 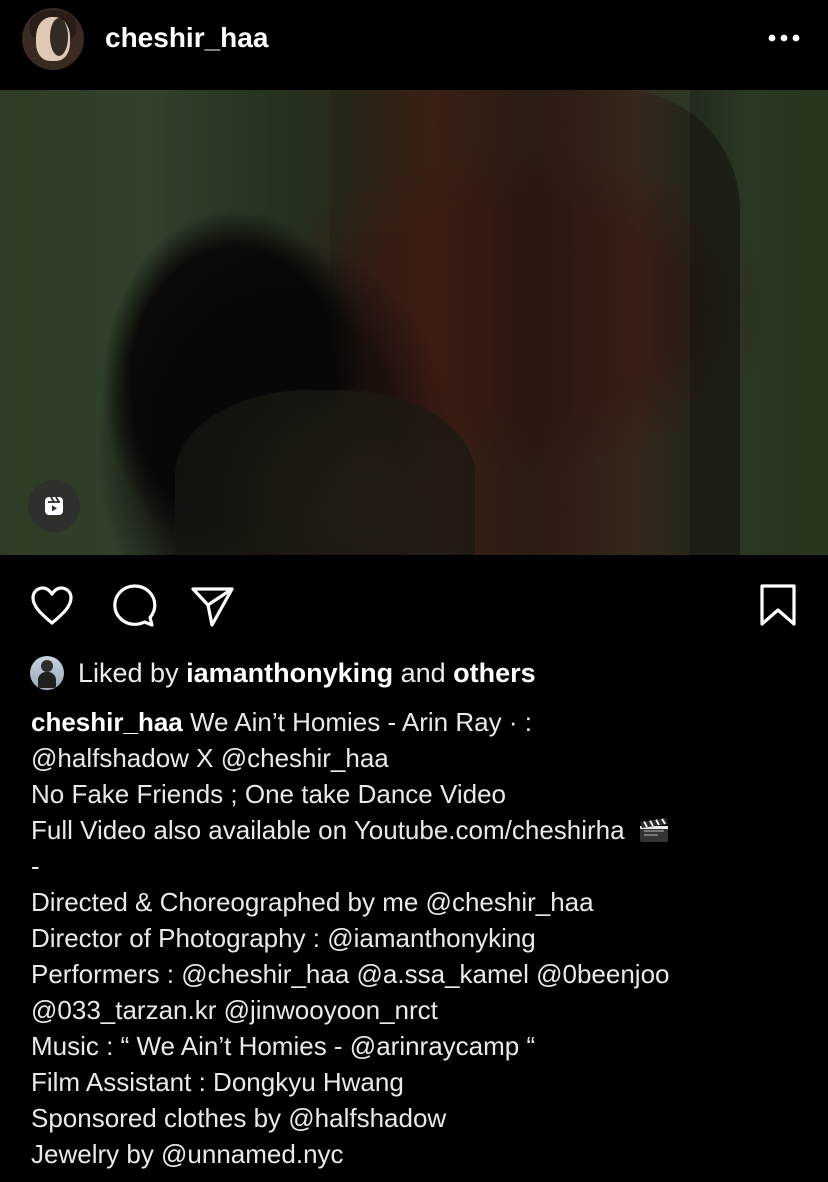 I want to click on caption-line-9: @033_tarzan.kr @jinwooyoon_nrct, so click(x=234, y=1010).